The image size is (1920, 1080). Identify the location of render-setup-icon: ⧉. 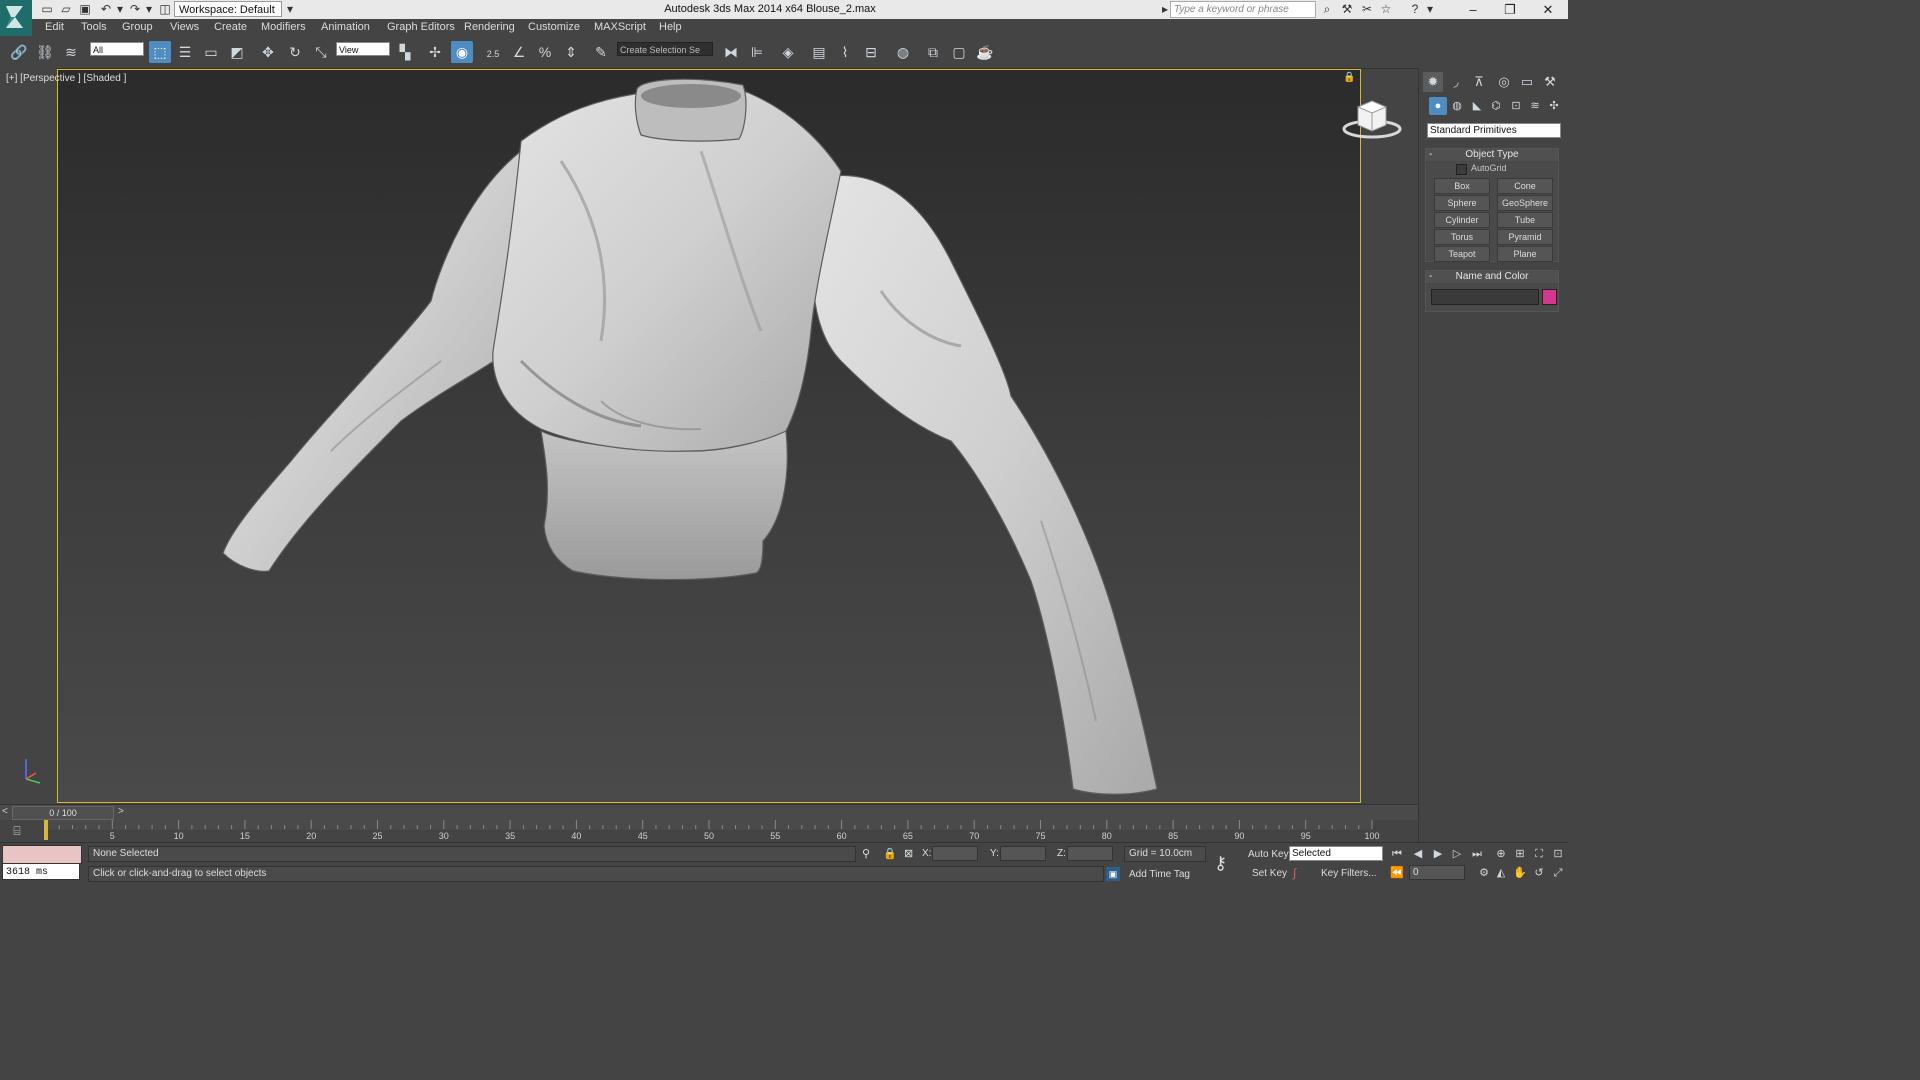
(933, 52).